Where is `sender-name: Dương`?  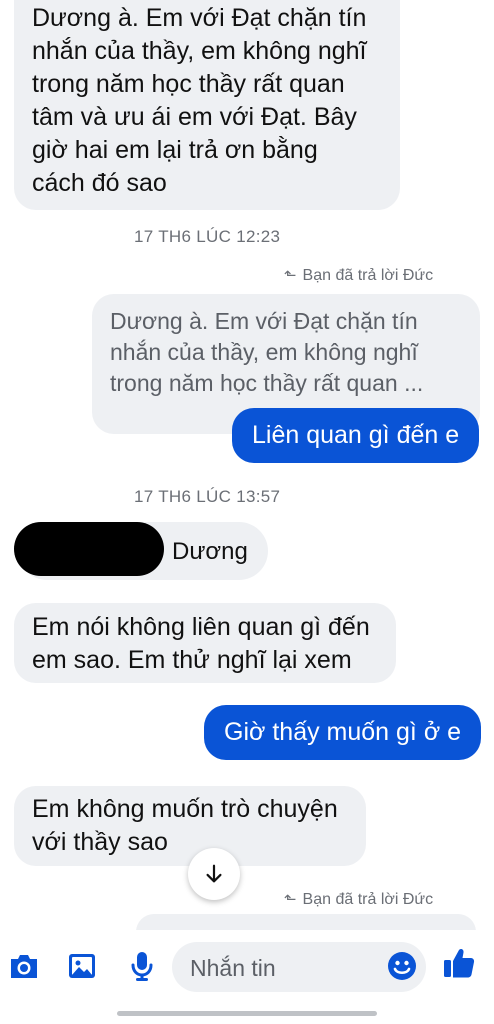
sender-name: Dương is located at coordinates (210, 551).